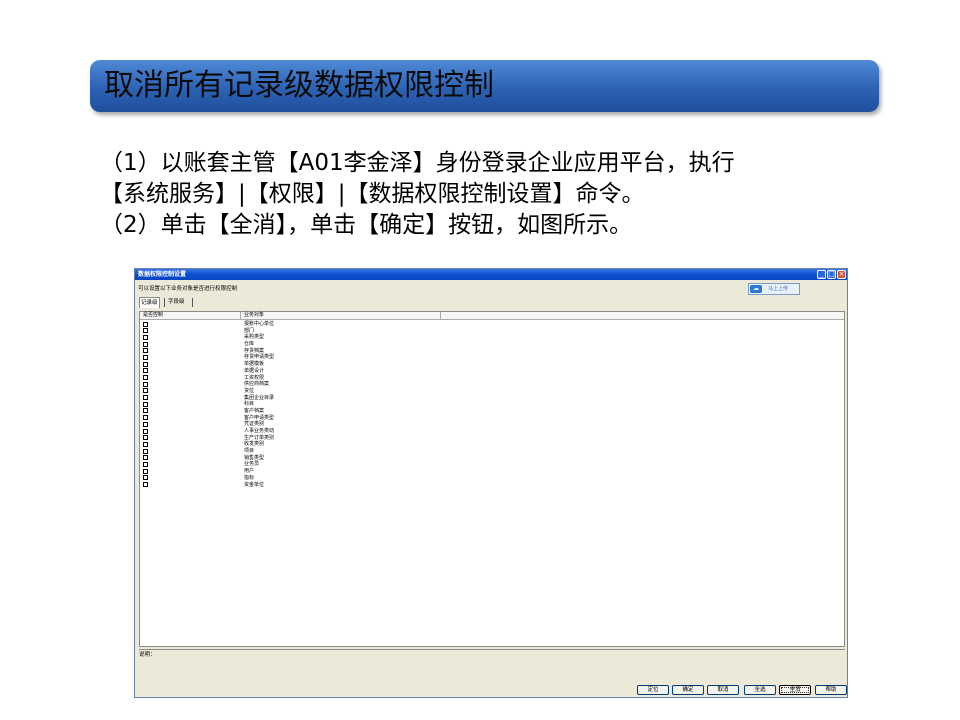 This screenshot has height=720, width=960. Describe the element at coordinates (760, 690) in the screenshot. I see `select-all-button: 全选` at that location.